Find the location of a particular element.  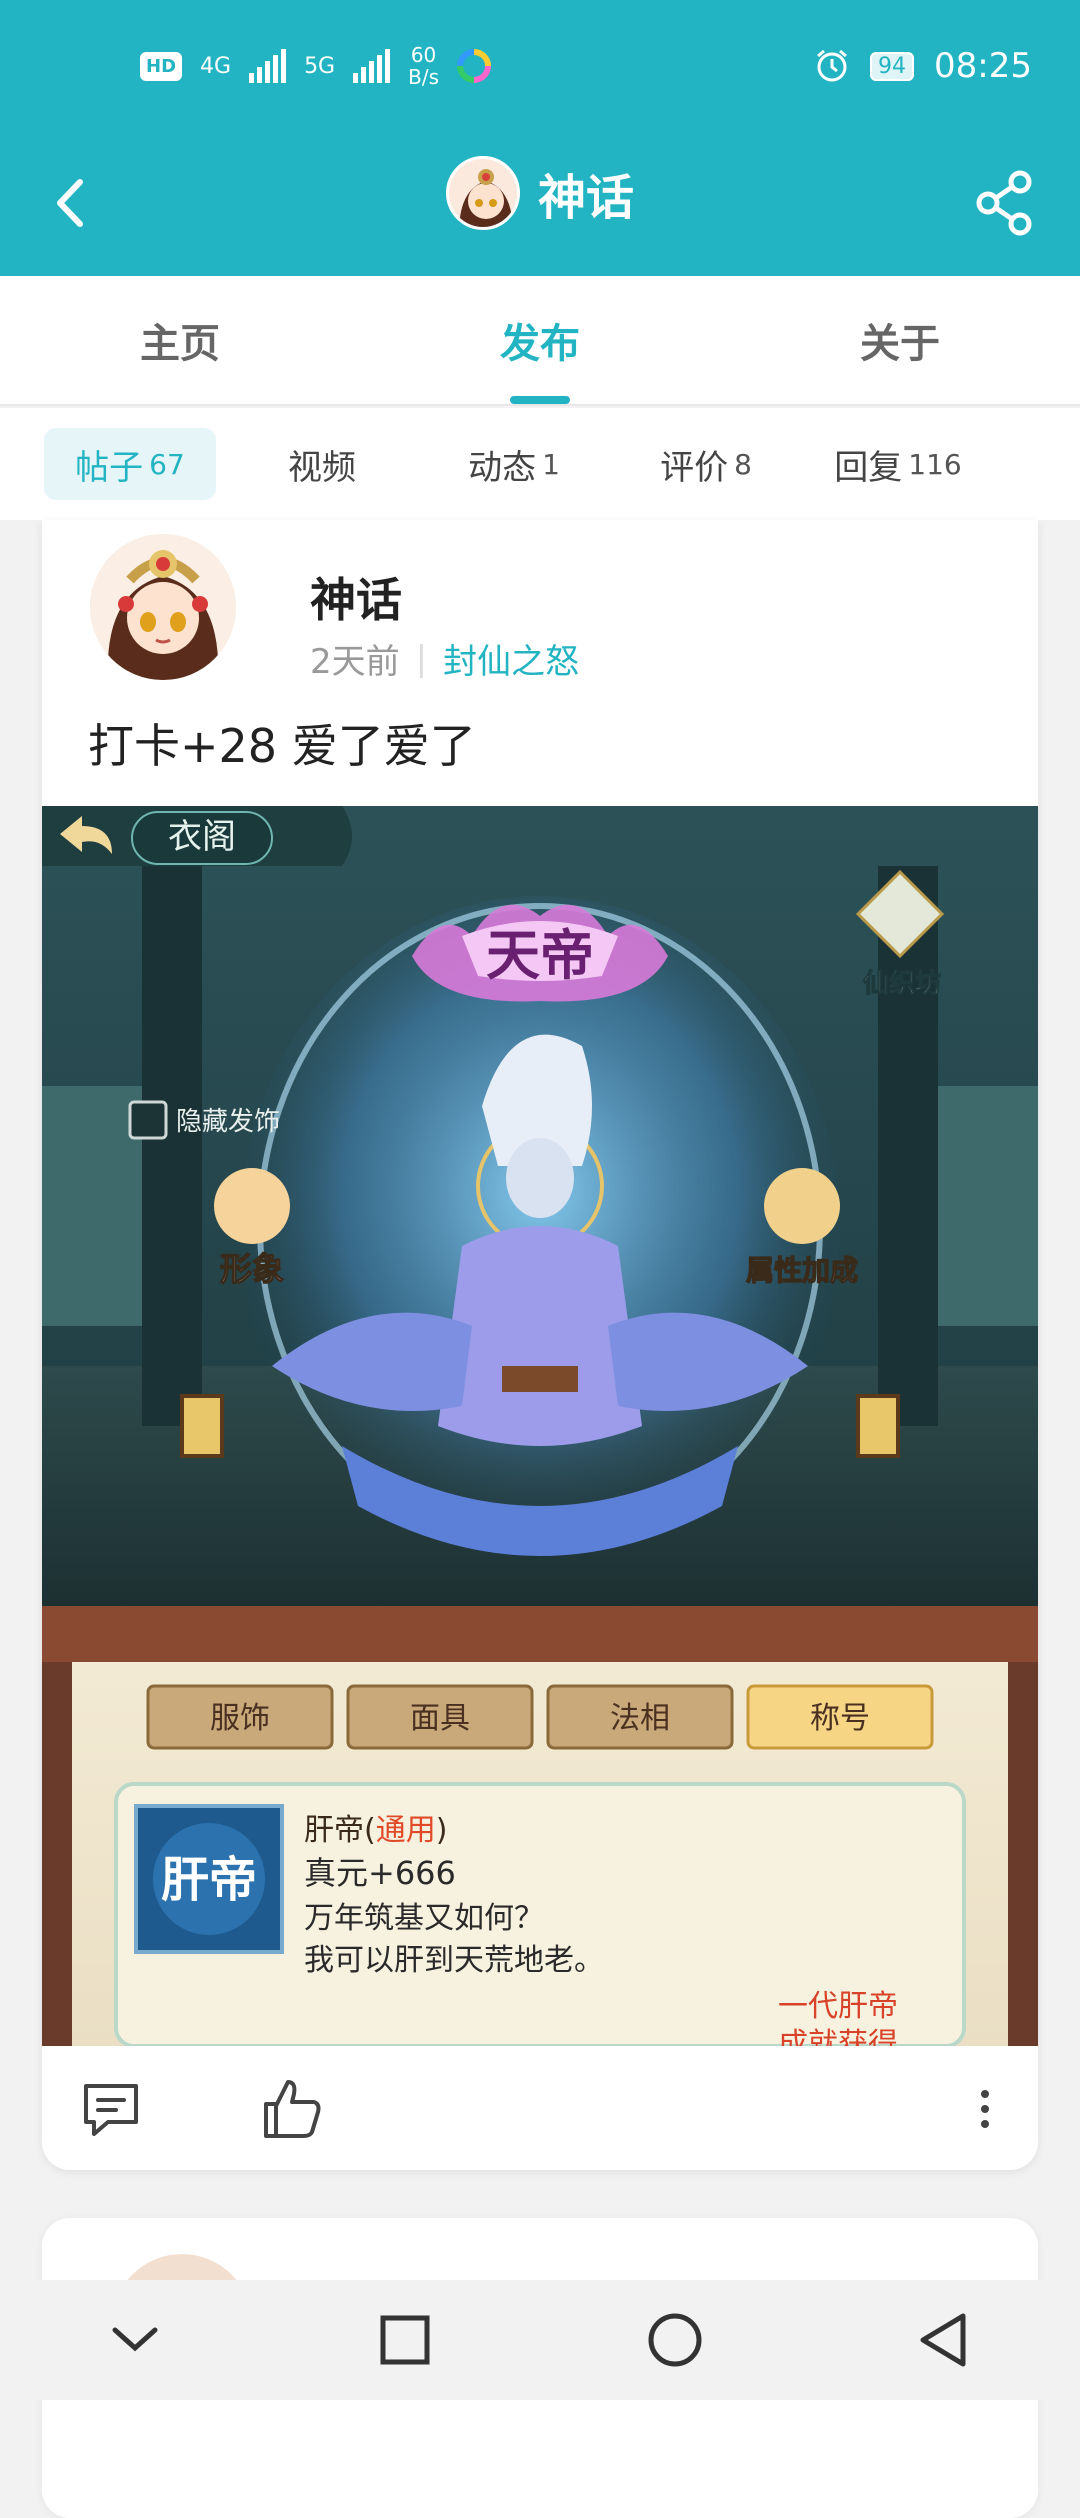

post-text: 打卡+28 爱了爱了 is located at coordinates (282, 746).